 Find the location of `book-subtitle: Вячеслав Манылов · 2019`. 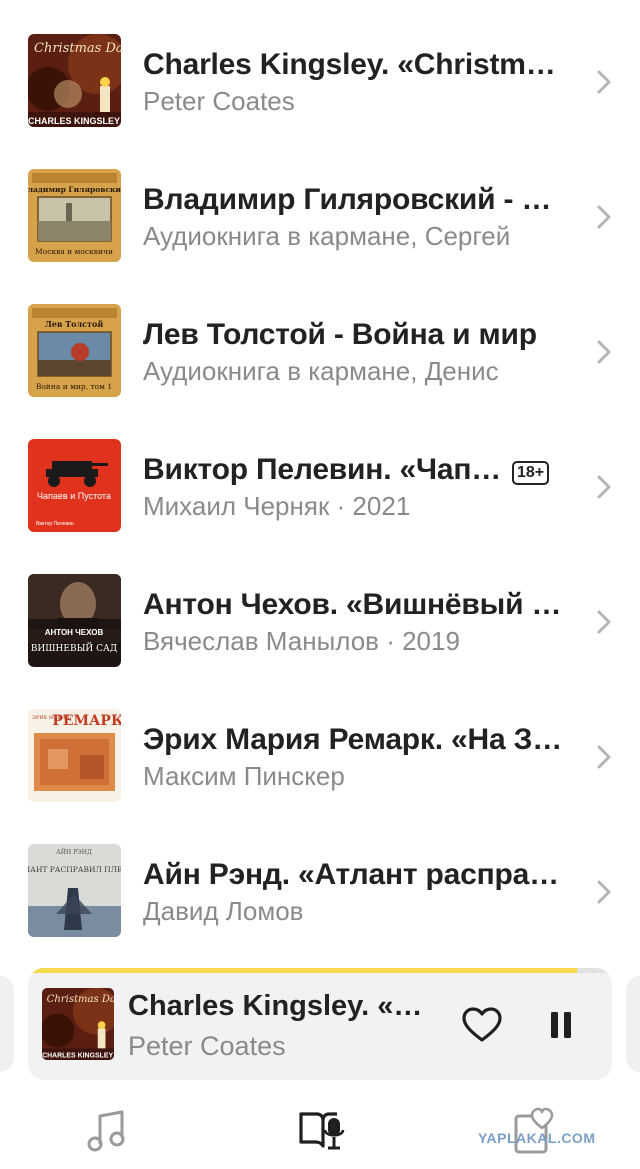

book-subtitle: Вячеслав Манылов · 2019 is located at coordinates (301, 641).